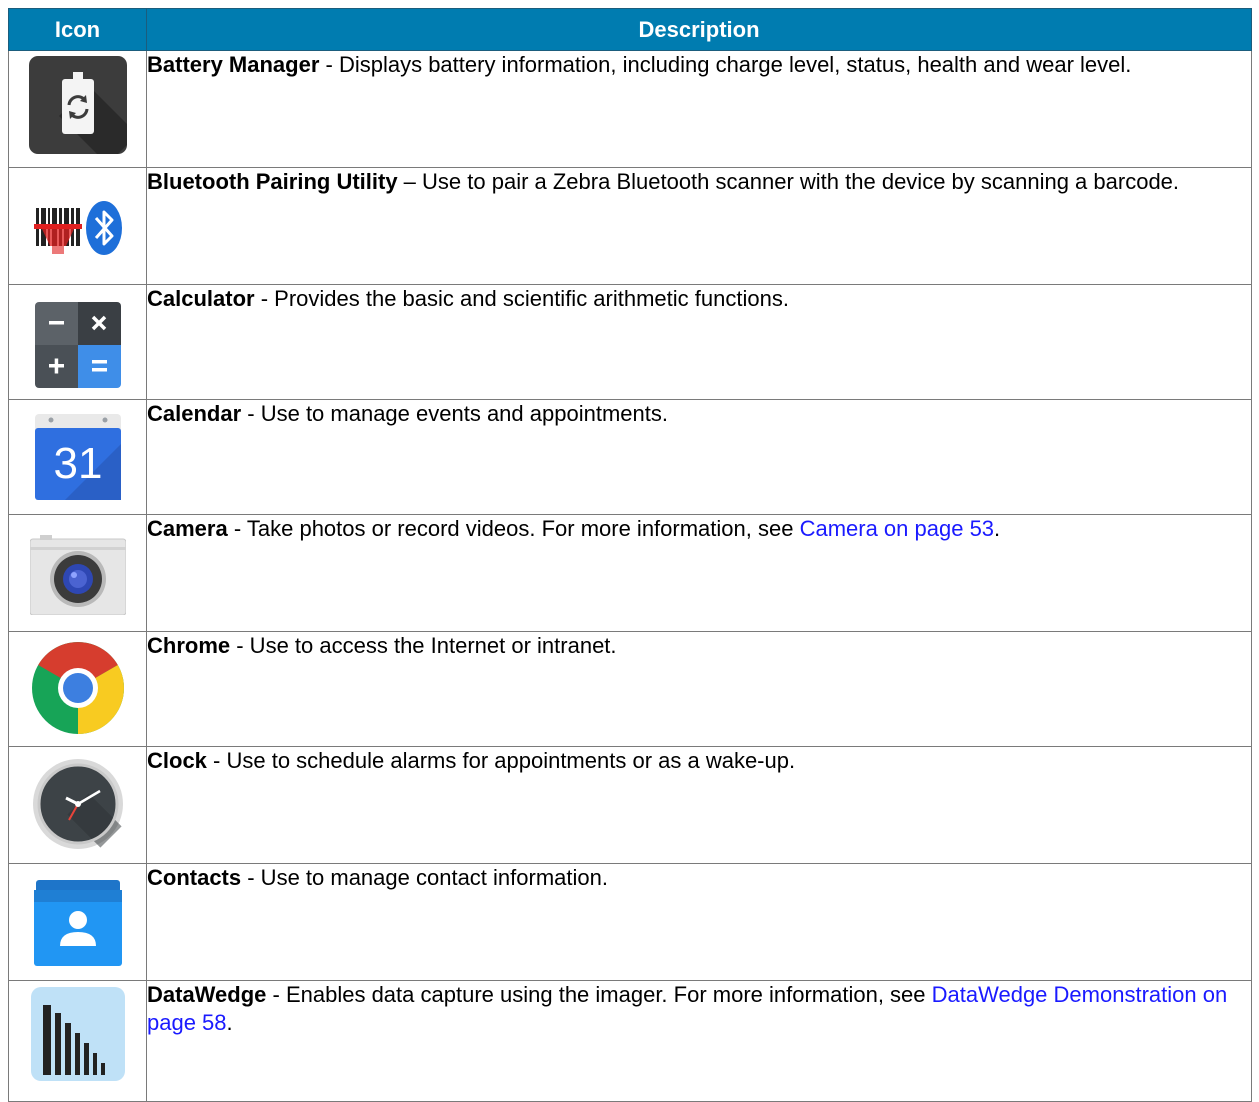  Describe the element at coordinates (897, 528) in the screenshot. I see `camera-page-link: Camera on page 53` at that location.